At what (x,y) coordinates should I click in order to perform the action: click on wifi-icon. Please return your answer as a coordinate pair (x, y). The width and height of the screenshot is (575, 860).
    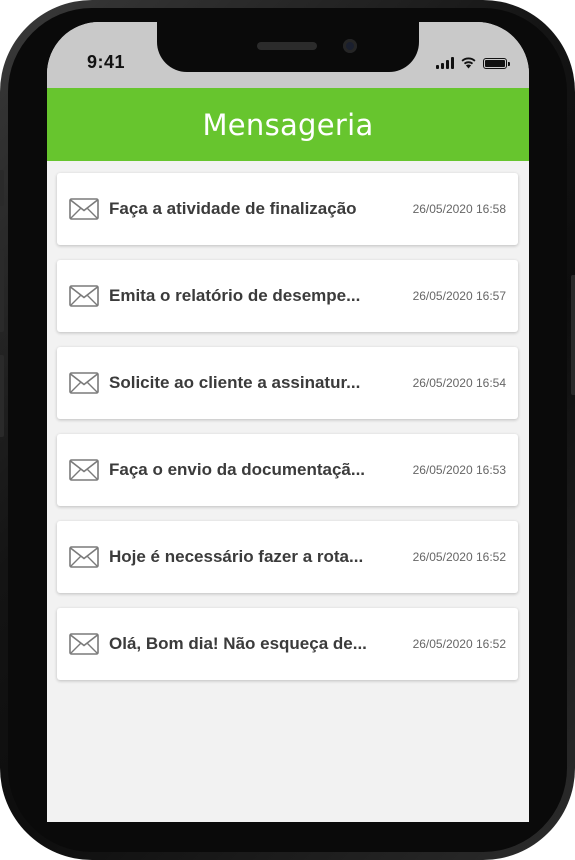
    Looking at the image, I should click on (468, 63).